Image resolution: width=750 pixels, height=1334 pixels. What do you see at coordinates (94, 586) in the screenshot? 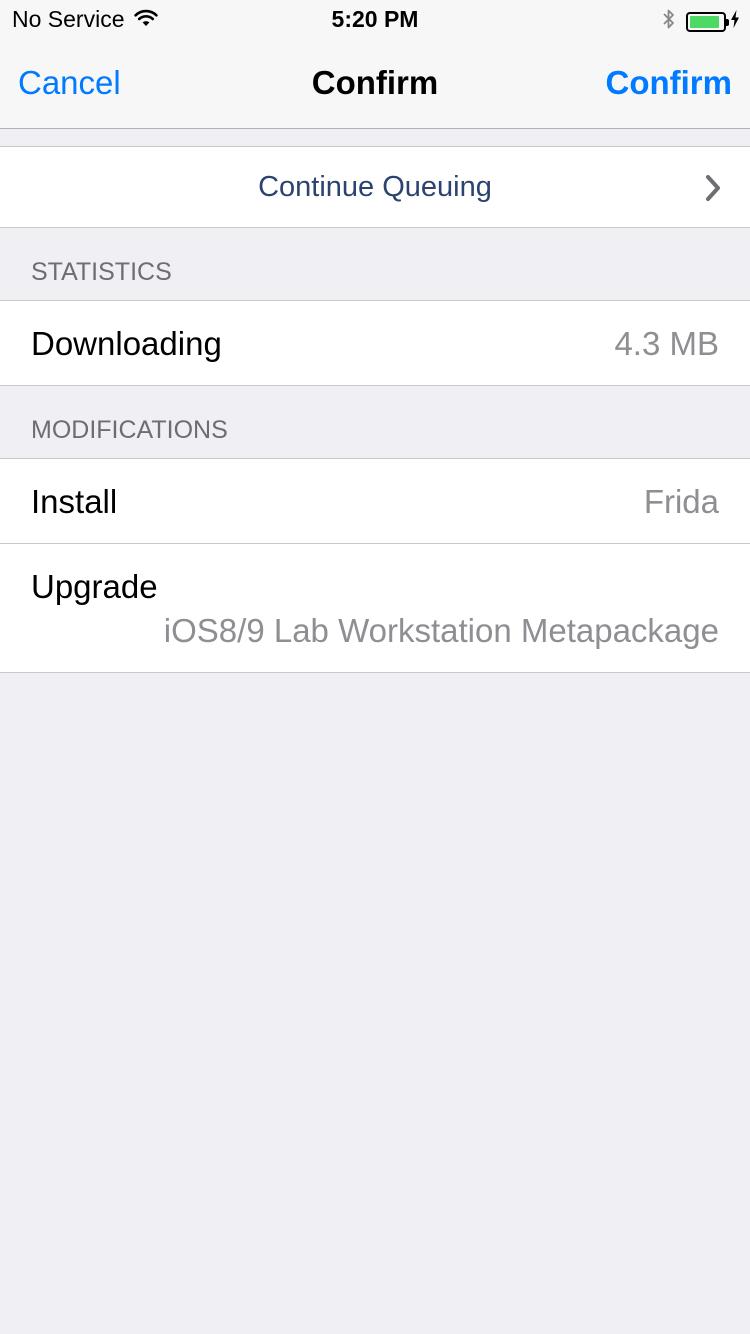
I see `upgrade-action-label: Upgrade` at bounding box center [94, 586].